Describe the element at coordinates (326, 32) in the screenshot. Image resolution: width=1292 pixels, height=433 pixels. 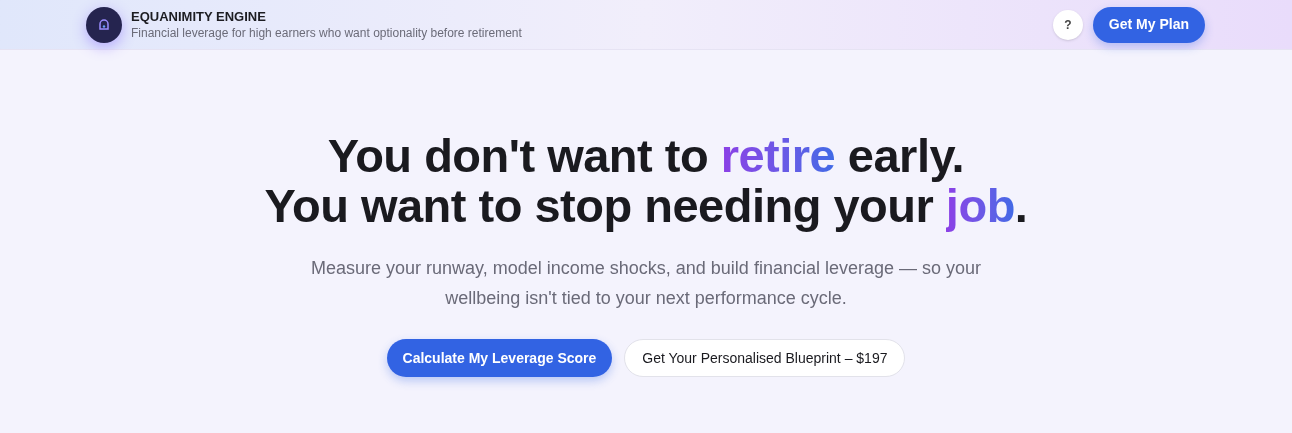
I see `tagline: Financial leverage for high earners who want optionality before retirement` at that location.